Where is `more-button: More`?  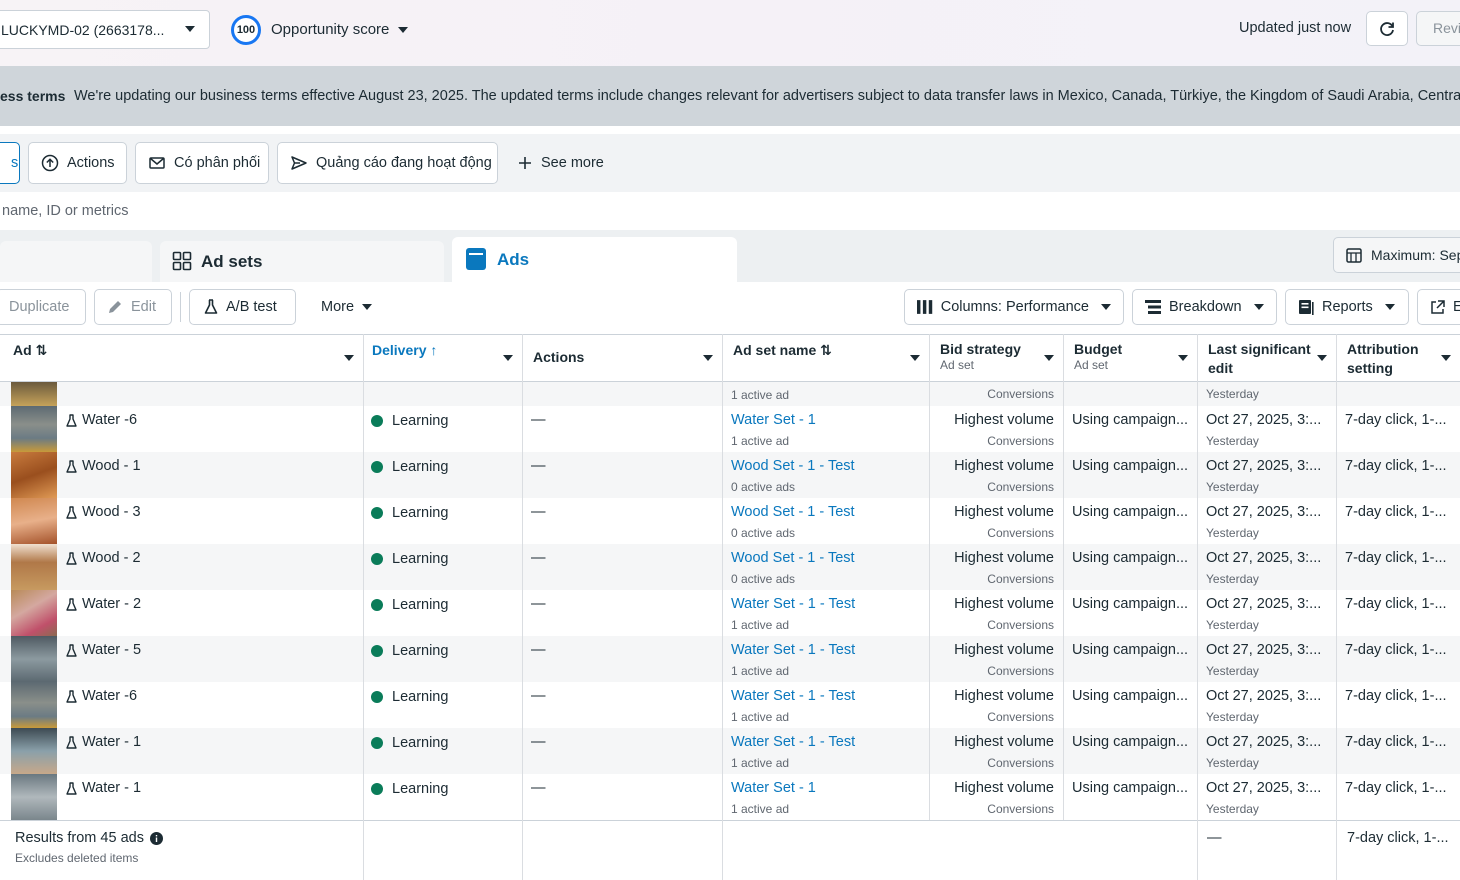
more-button: More is located at coordinates (346, 307).